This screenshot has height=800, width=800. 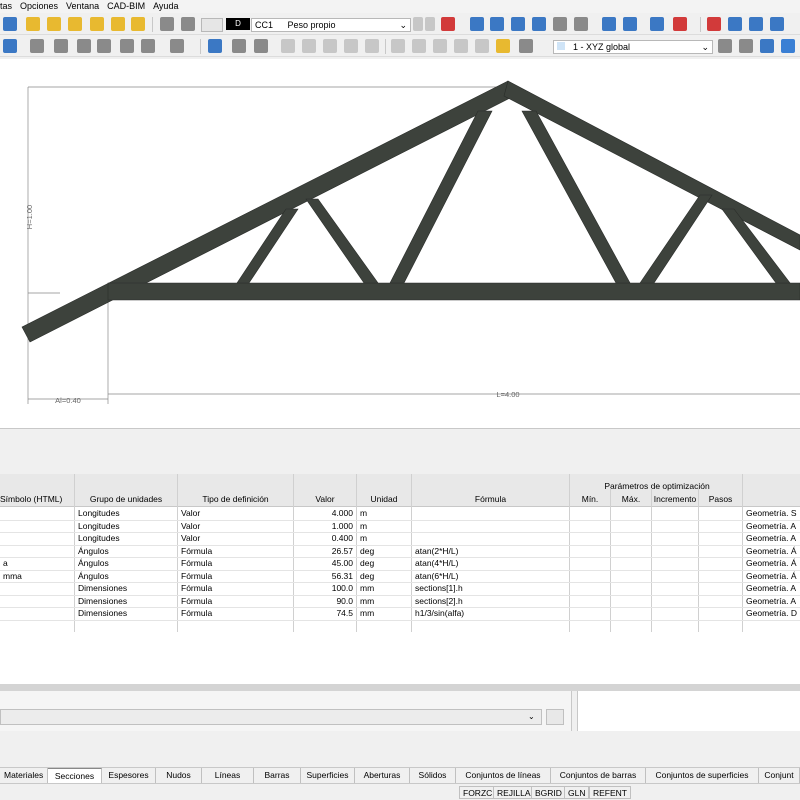 I want to click on next-load-case-button, so click(x=430, y=24).